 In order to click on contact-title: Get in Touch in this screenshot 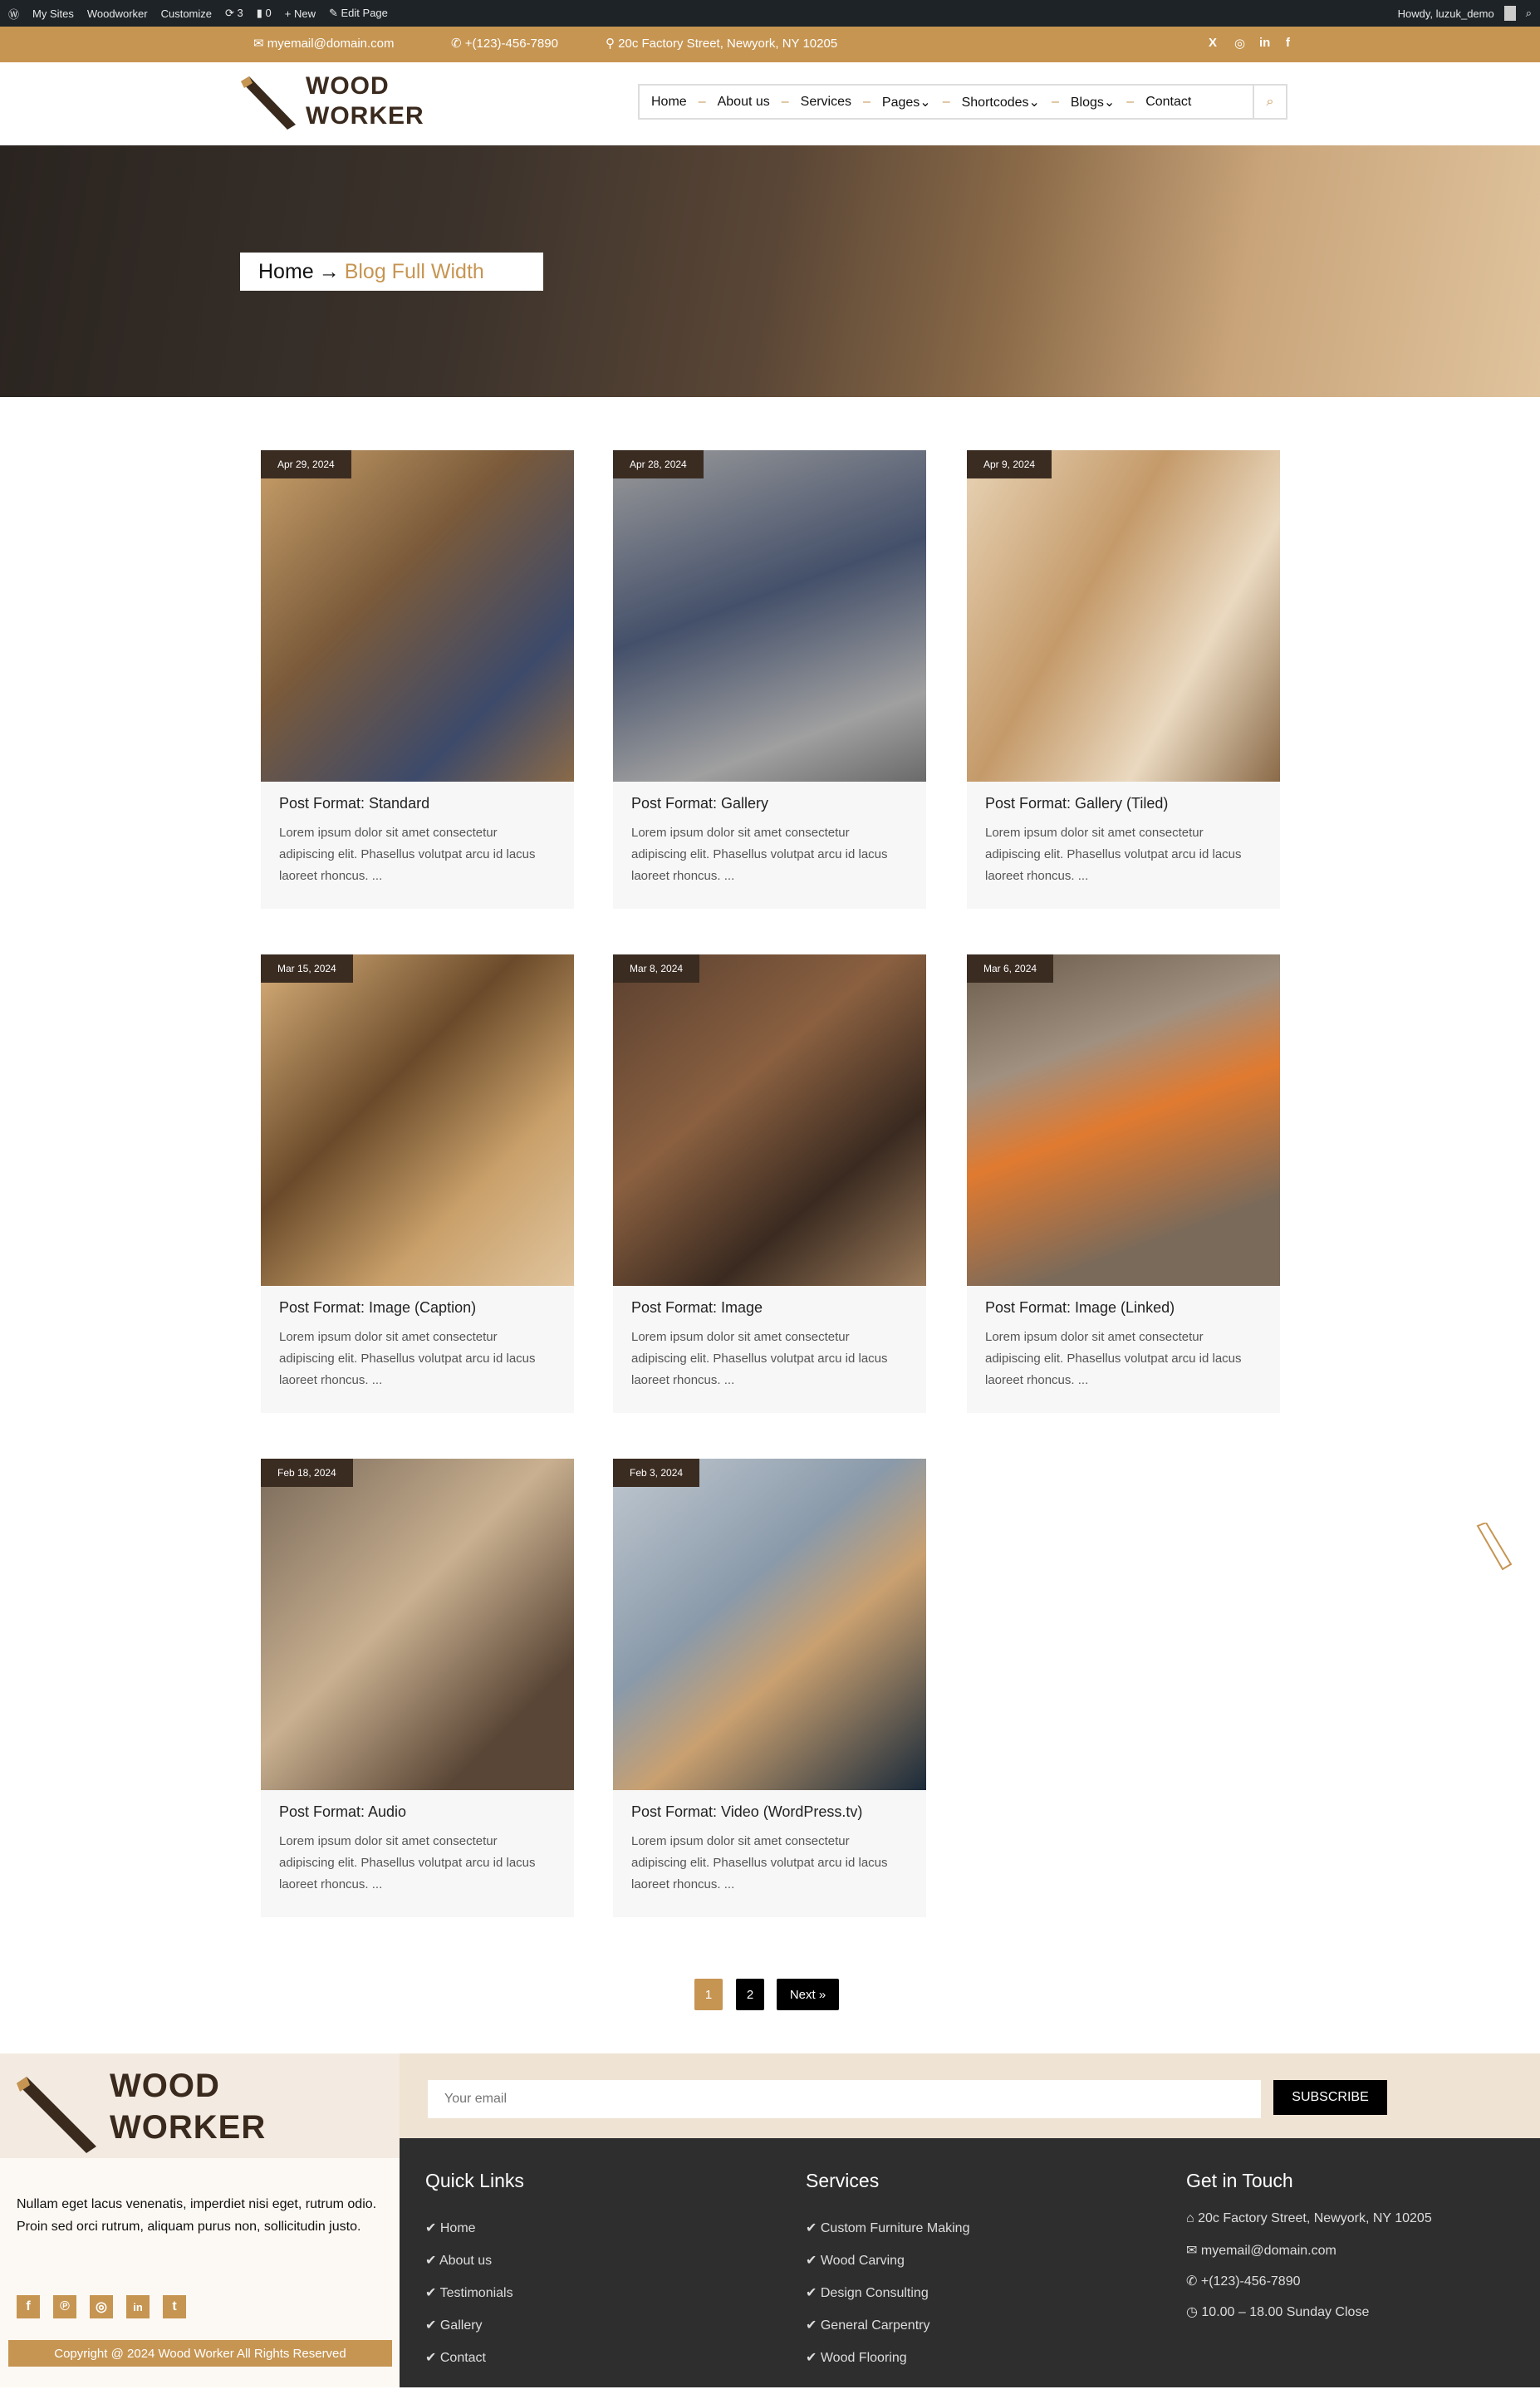, I will do `click(1239, 2180)`.